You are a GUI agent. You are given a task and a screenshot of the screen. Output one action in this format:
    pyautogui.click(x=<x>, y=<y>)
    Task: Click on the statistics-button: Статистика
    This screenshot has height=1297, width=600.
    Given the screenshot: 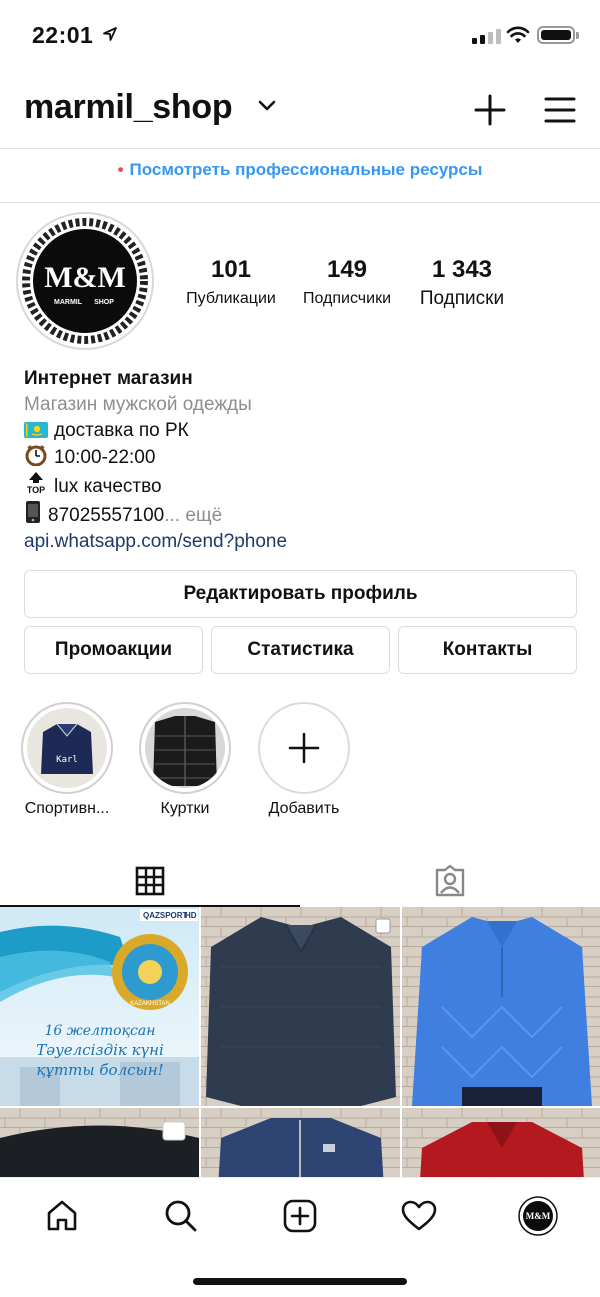 What is the action you would take?
    pyautogui.click(x=300, y=650)
    